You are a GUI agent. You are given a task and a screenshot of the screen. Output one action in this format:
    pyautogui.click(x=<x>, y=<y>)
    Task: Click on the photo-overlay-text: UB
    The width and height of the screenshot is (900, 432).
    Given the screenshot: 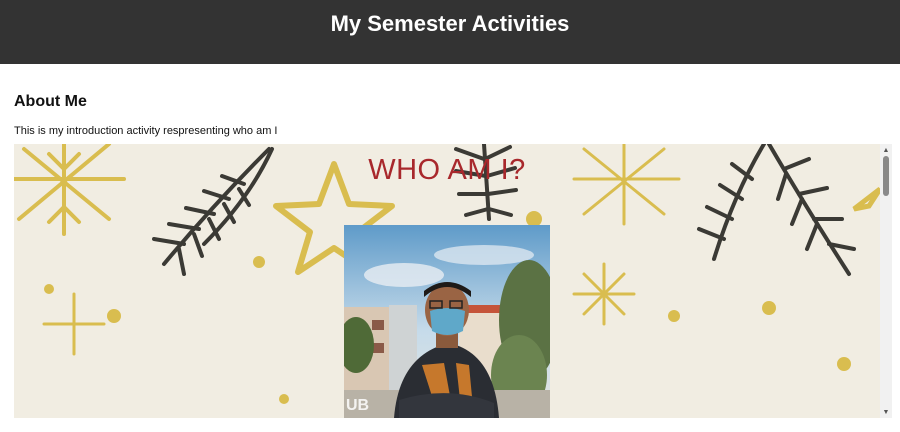 What is the action you would take?
    pyautogui.click(x=357, y=405)
    